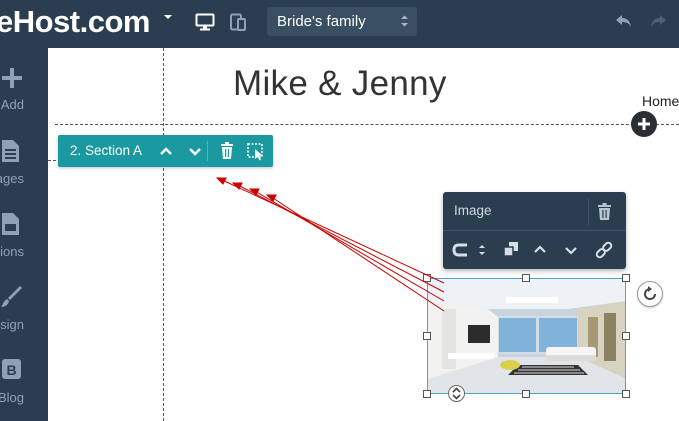  Describe the element at coordinates (12, 178) in the screenshot. I see `sidebar-item-label: Pages` at that location.